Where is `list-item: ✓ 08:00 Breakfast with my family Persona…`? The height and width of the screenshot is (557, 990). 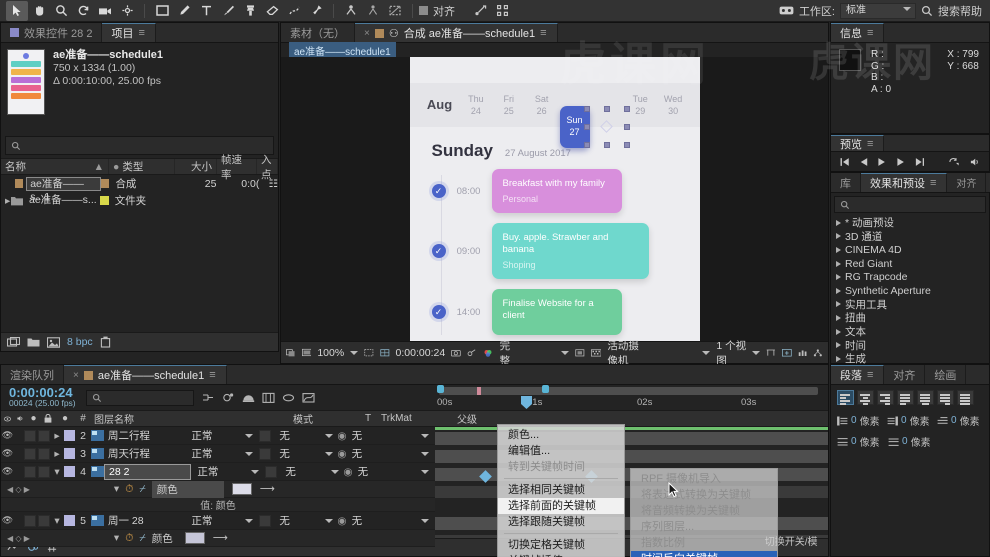
list-item: ✓ 08:00 Breakfast with my family Persona… is located at coordinates (565, 191).